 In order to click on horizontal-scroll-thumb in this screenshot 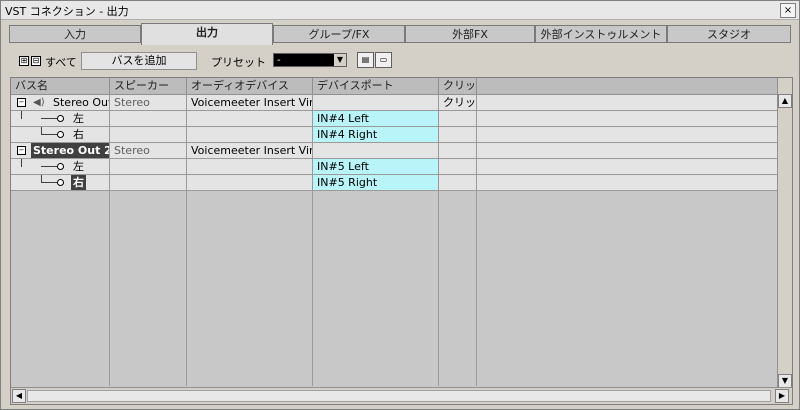, I will do `click(399, 396)`.